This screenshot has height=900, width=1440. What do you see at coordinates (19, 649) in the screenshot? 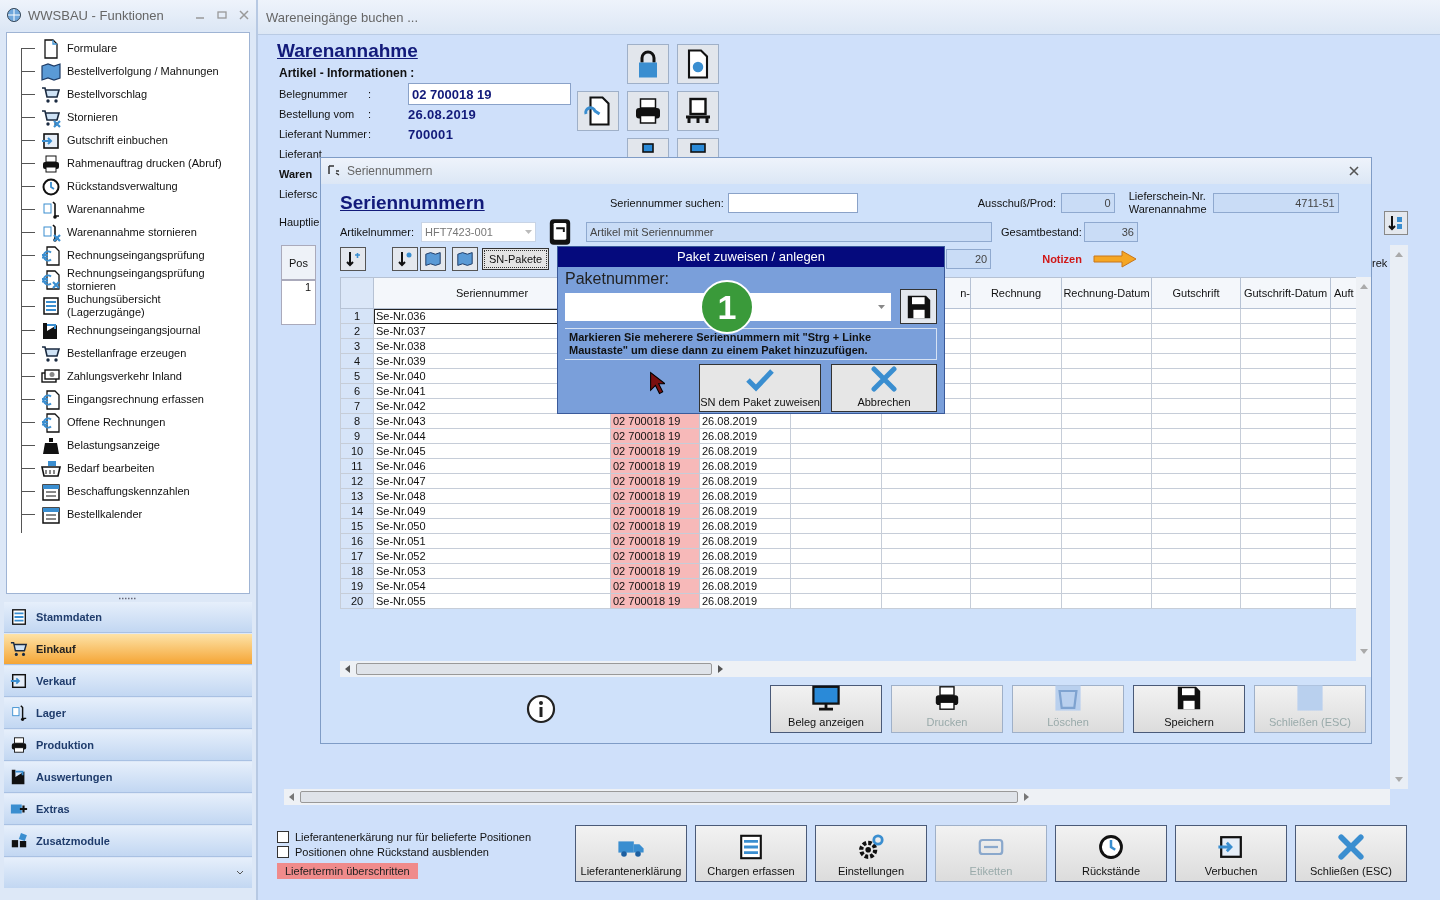
I see `cart-icon` at bounding box center [19, 649].